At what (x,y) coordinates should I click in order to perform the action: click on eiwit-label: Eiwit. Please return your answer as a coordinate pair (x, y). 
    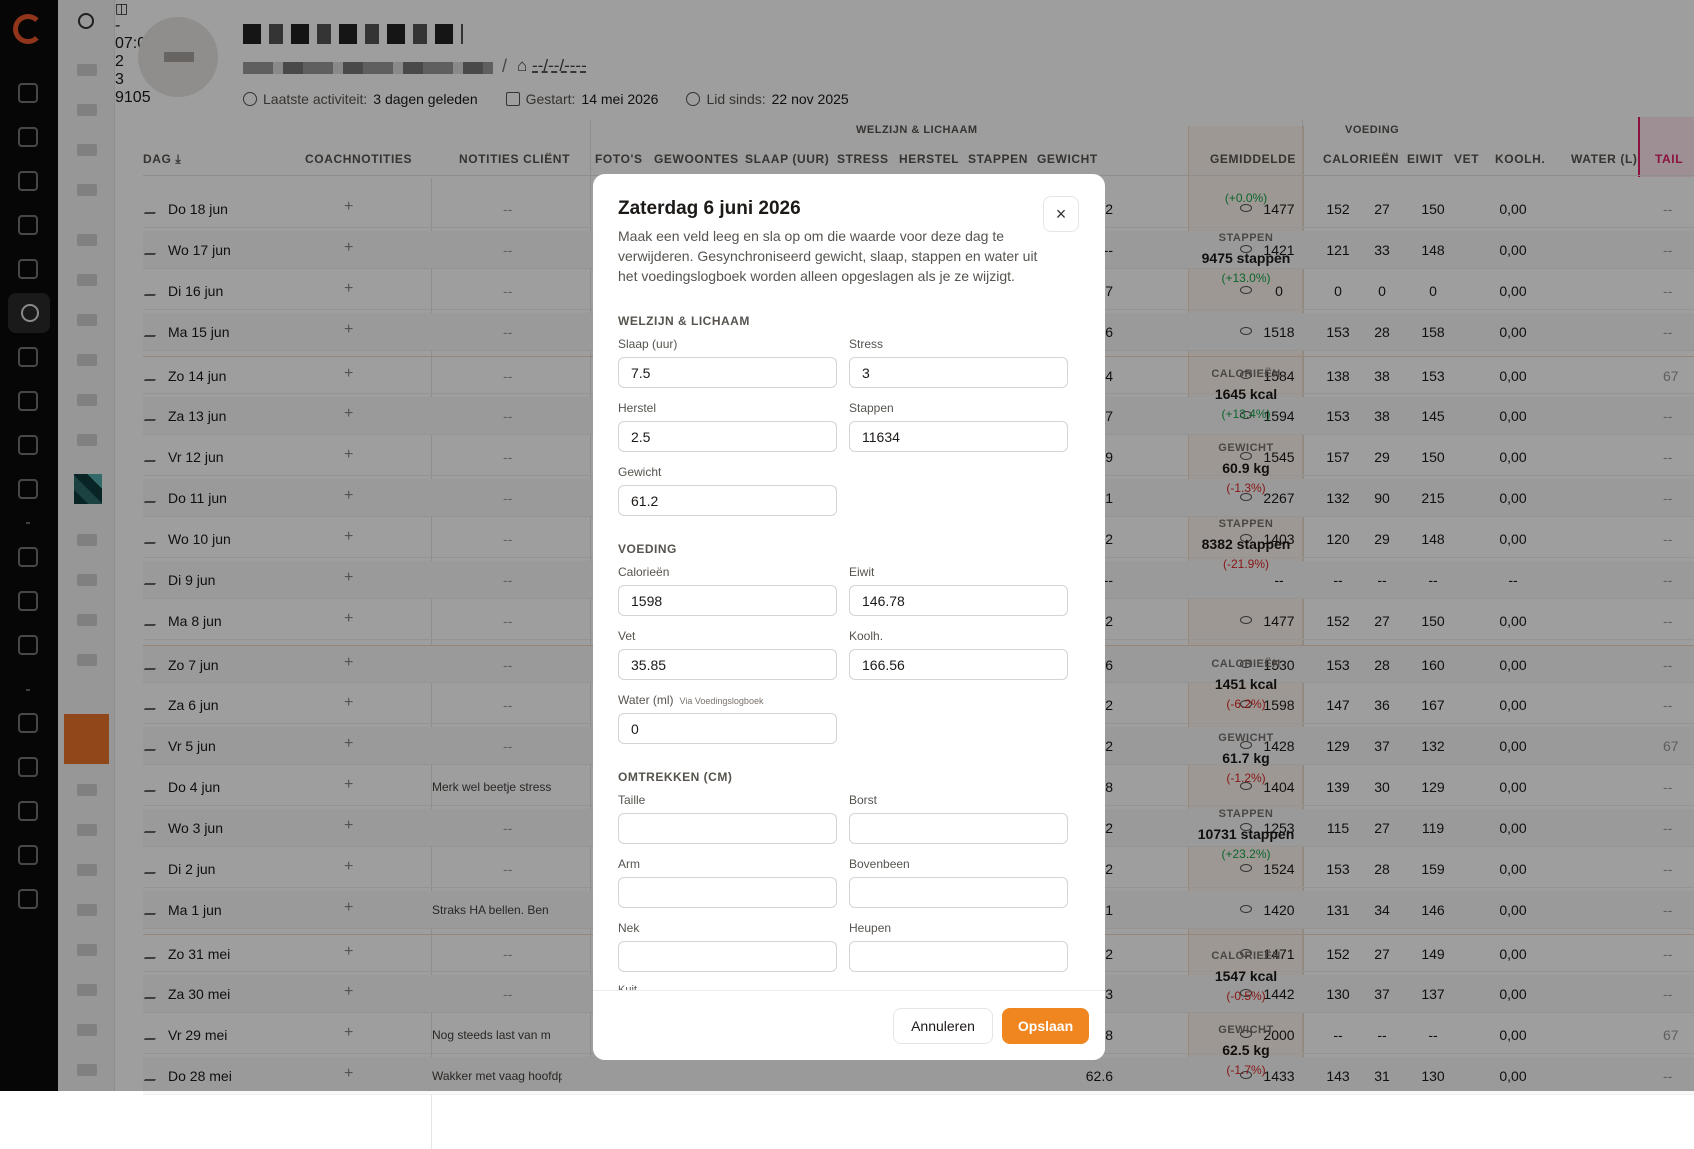
    Looking at the image, I should click on (862, 572).